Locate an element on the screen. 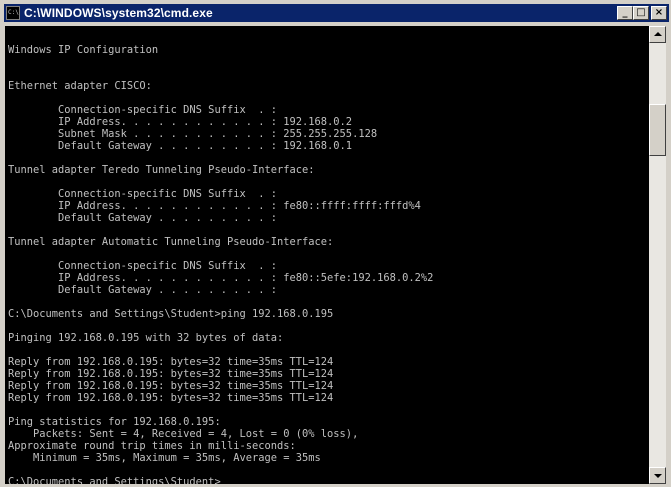 The image size is (671, 487). console-line: C:\Documents and Settings\Student> is located at coordinates (114, 480).